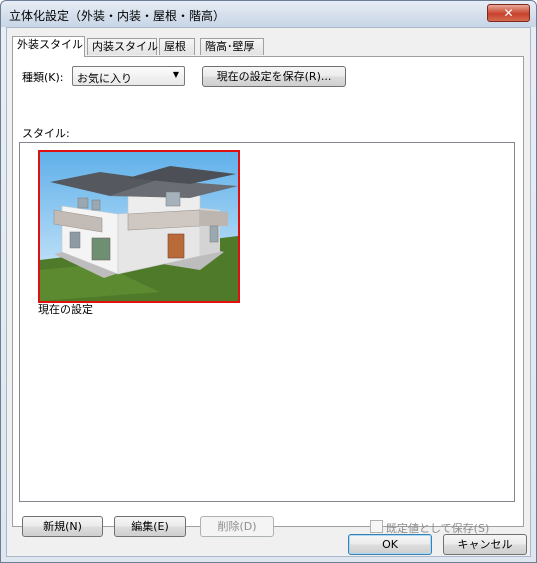  What do you see at coordinates (390, 544) in the screenshot?
I see `ok-button: OK` at bounding box center [390, 544].